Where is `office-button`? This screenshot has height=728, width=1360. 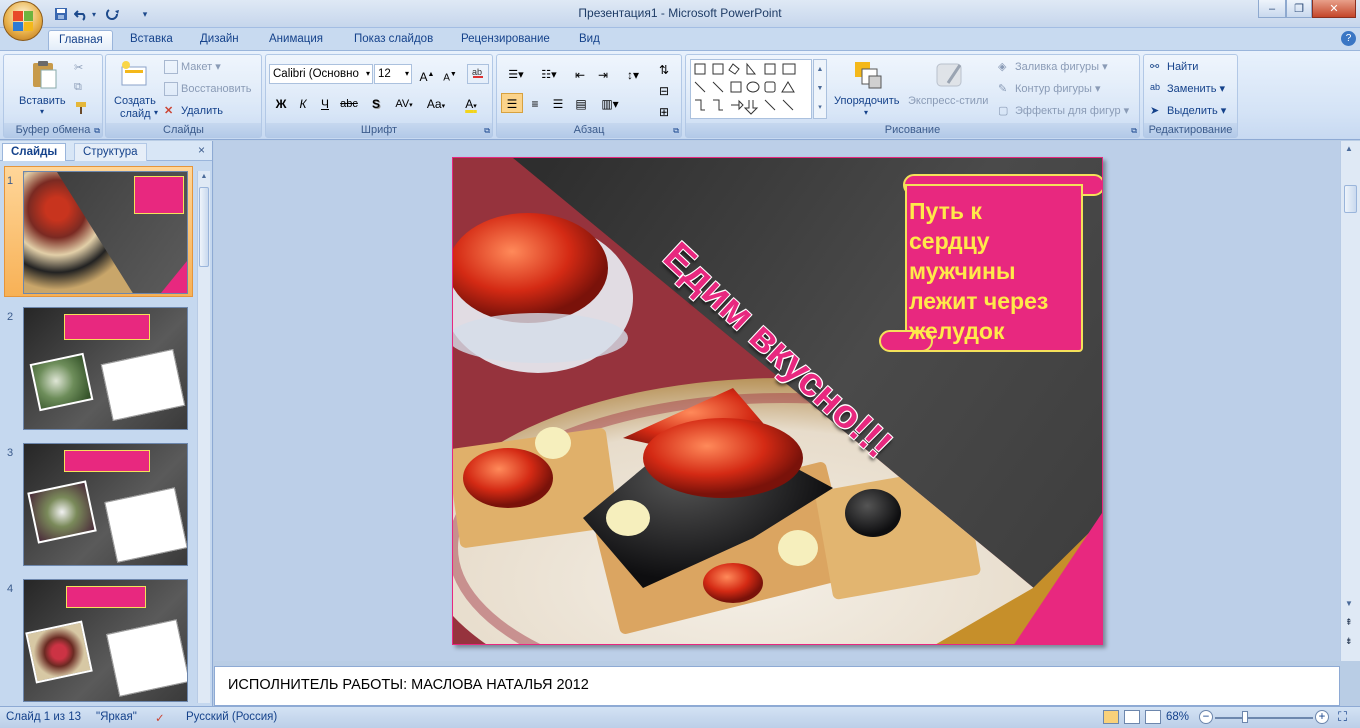 office-button is located at coordinates (23, 21).